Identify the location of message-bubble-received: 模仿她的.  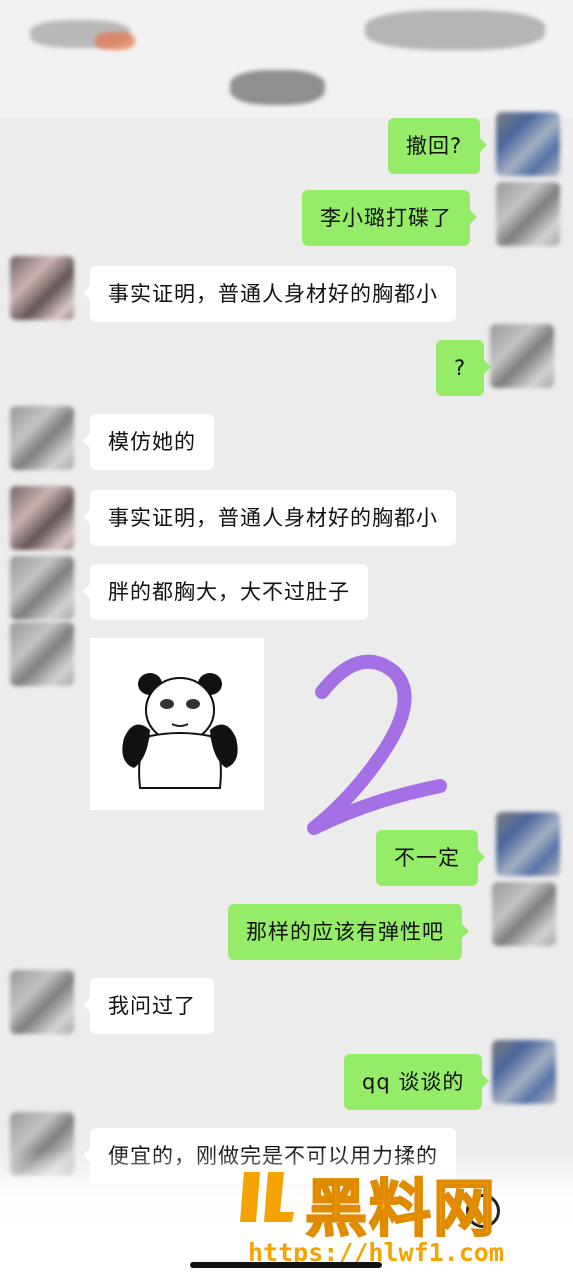
(148, 442).